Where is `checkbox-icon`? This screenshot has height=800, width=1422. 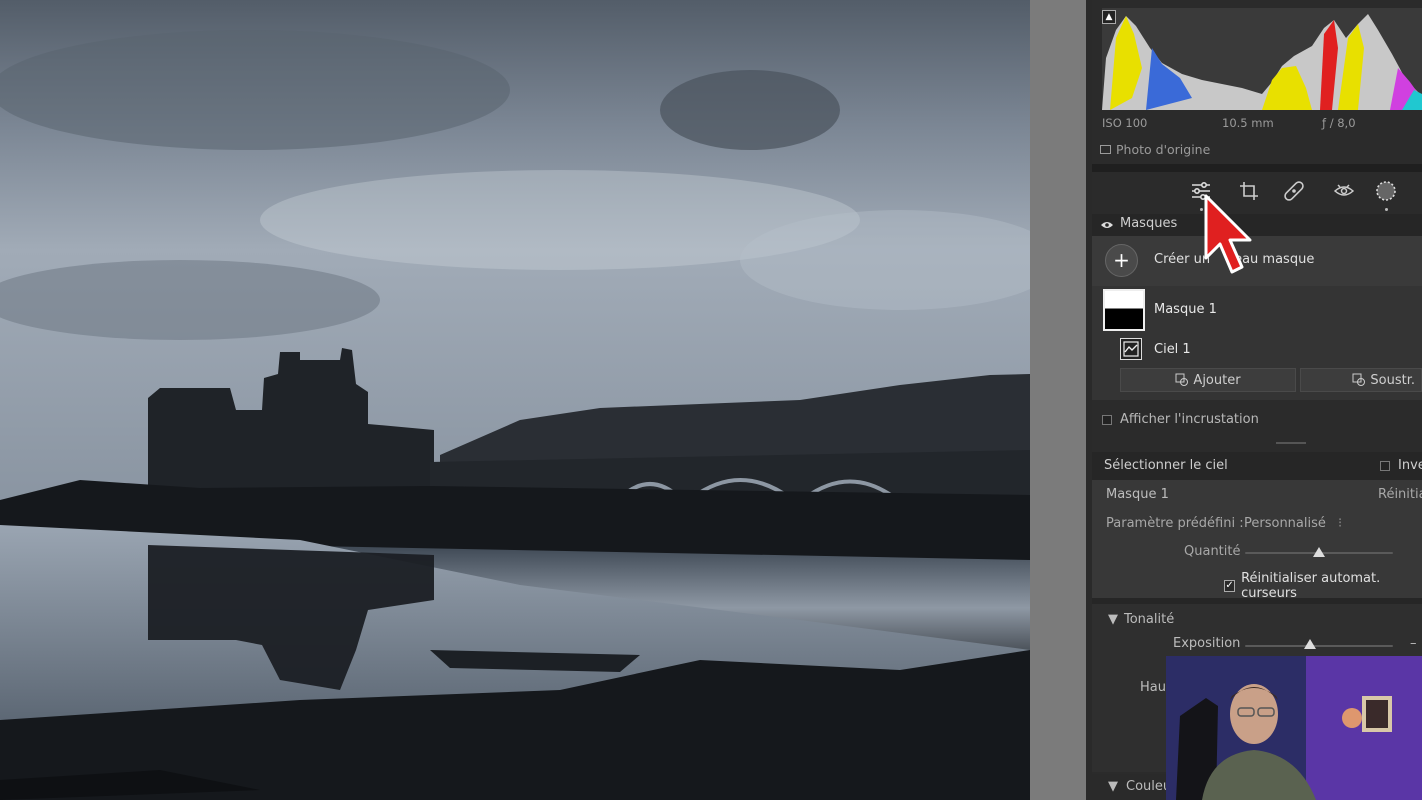 checkbox-icon is located at coordinates (1105, 149).